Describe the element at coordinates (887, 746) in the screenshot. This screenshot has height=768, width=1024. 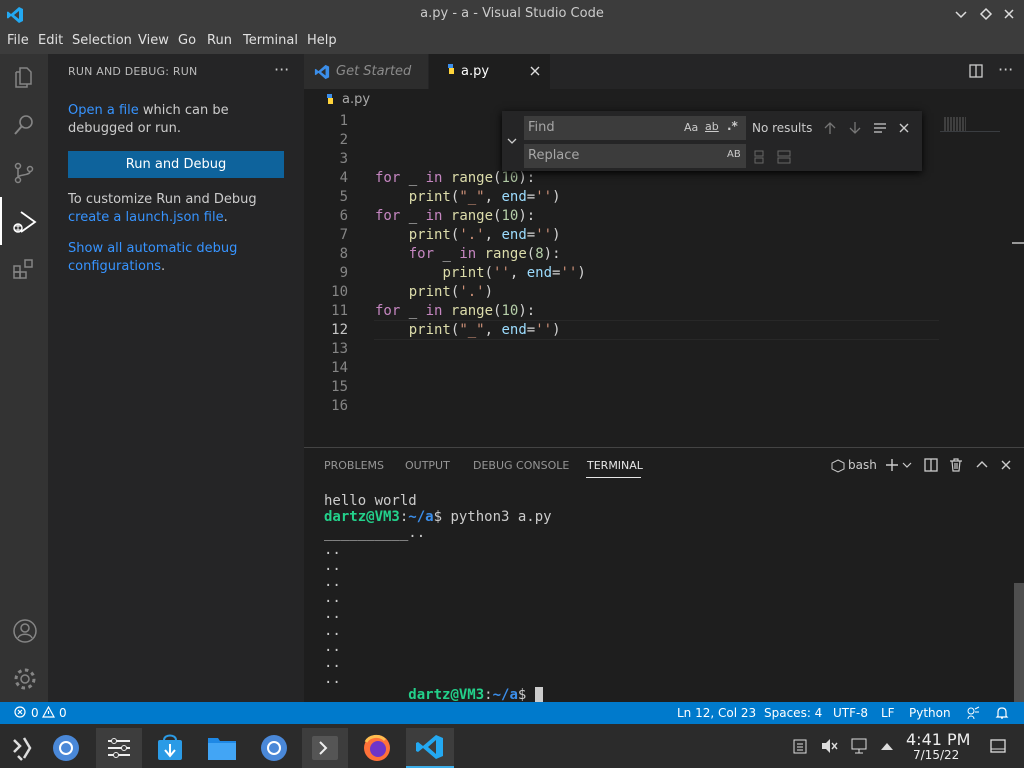
I see `tray-expand-icon` at that location.